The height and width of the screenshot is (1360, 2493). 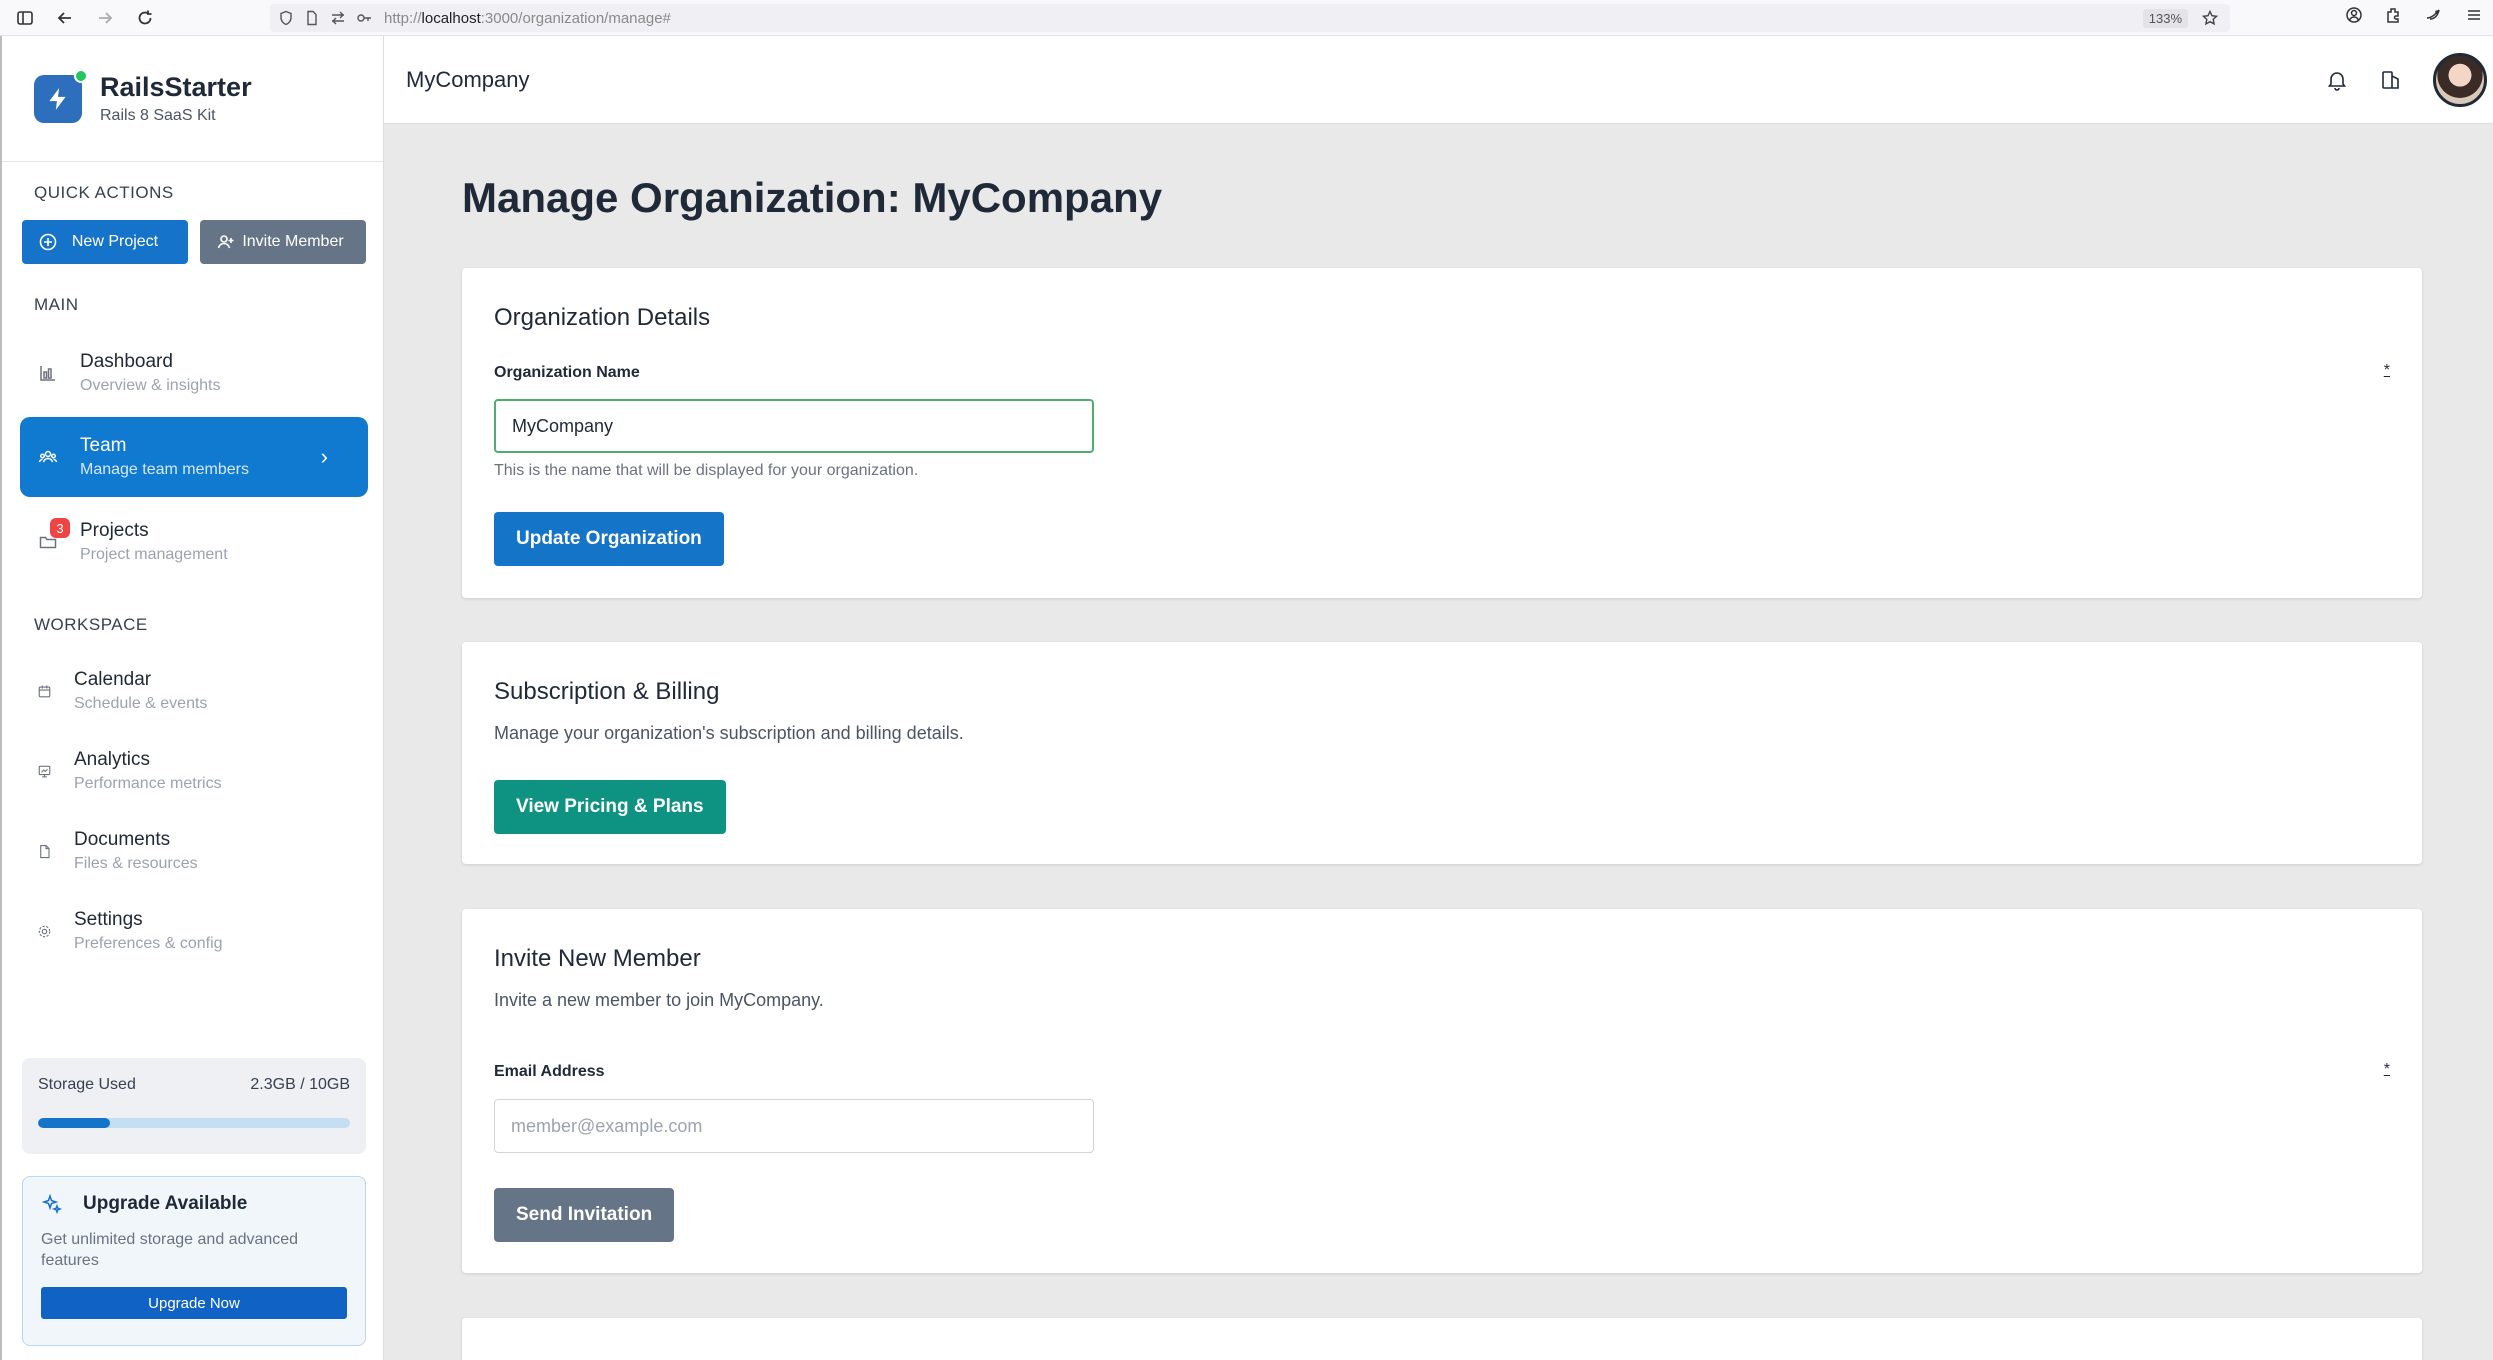 I want to click on sidebar-item-title: Documents, so click(x=122, y=839).